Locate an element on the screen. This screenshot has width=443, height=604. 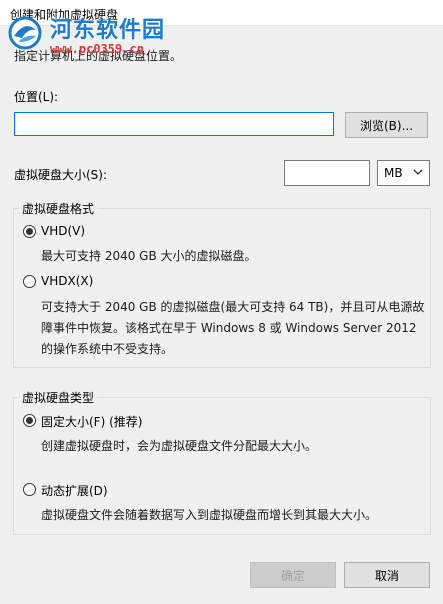
vhd-radio is located at coordinates (29, 231).